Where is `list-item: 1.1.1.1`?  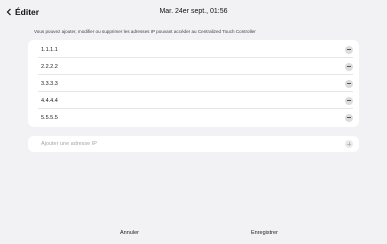 list-item: 1.1.1.1 is located at coordinates (193, 49).